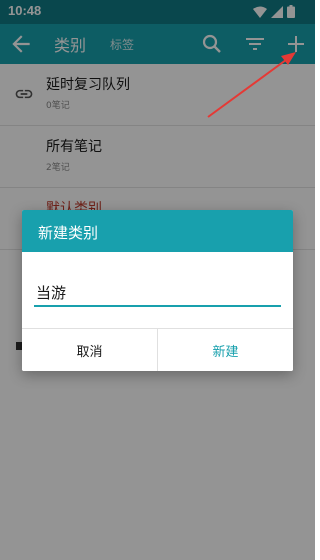 The width and height of the screenshot is (320, 560). Describe the element at coordinates (157, 293) in the screenshot. I see `category-name-input` at that location.